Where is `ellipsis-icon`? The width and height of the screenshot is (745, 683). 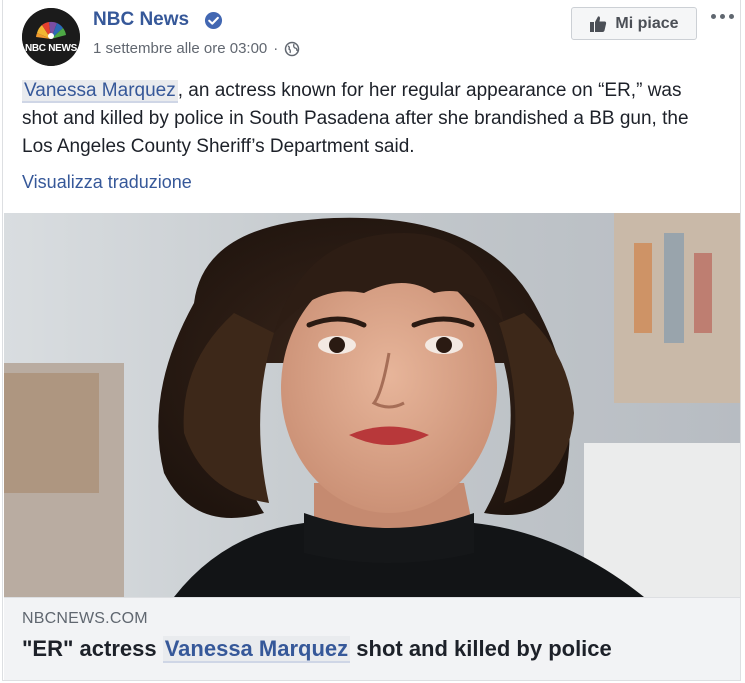 ellipsis-icon is located at coordinates (722, 16).